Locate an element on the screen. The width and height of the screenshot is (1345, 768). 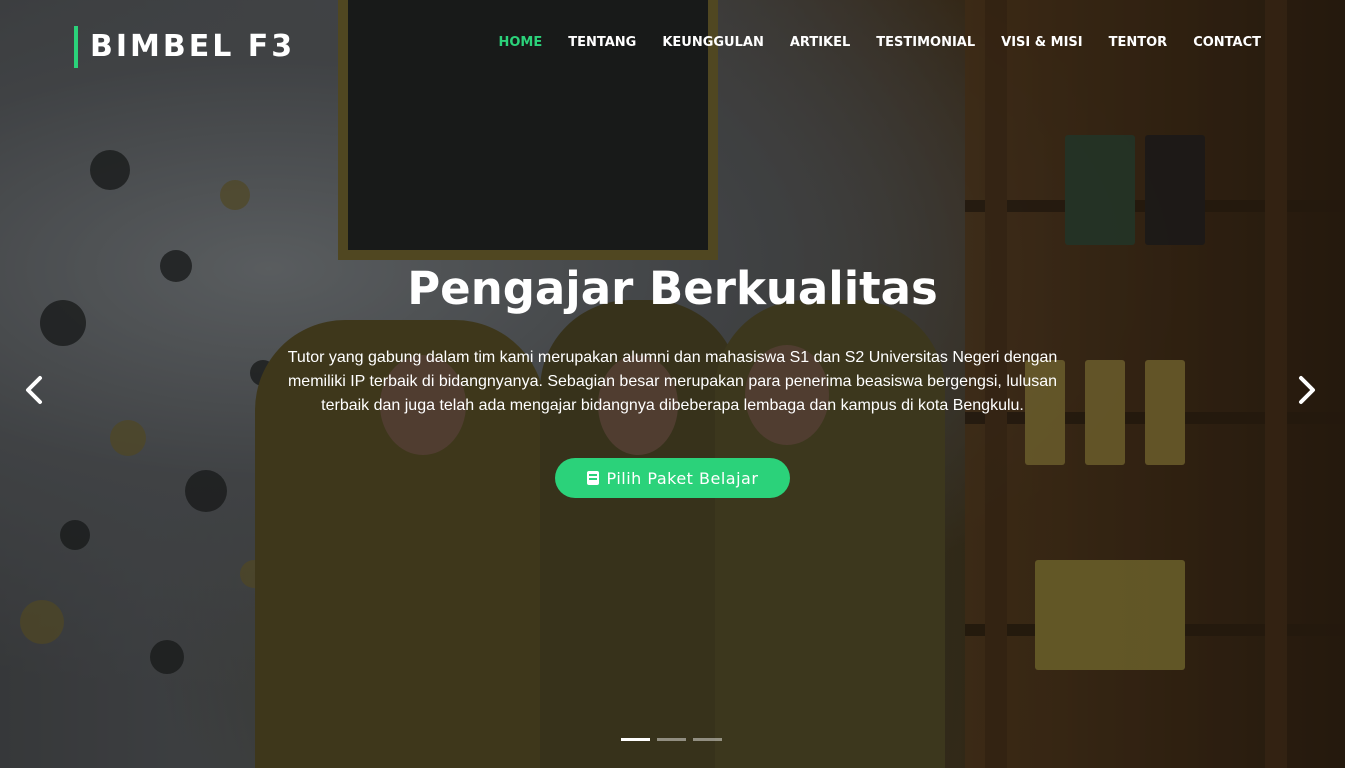
carousel-indicators is located at coordinates (671, 739).